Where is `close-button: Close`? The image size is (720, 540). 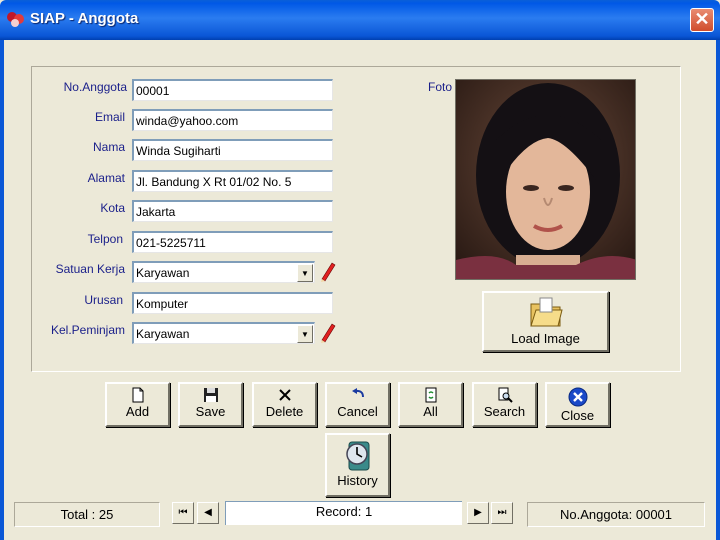 close-button: Close is located at coordinates (577, 404).